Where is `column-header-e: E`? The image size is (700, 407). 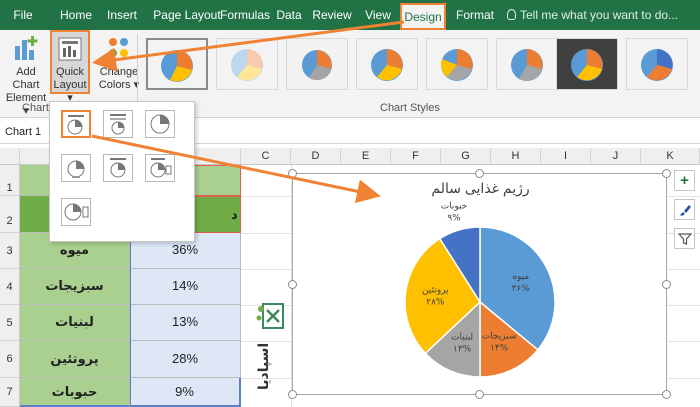
column-header-e: E is located at coordinates (366, 156).